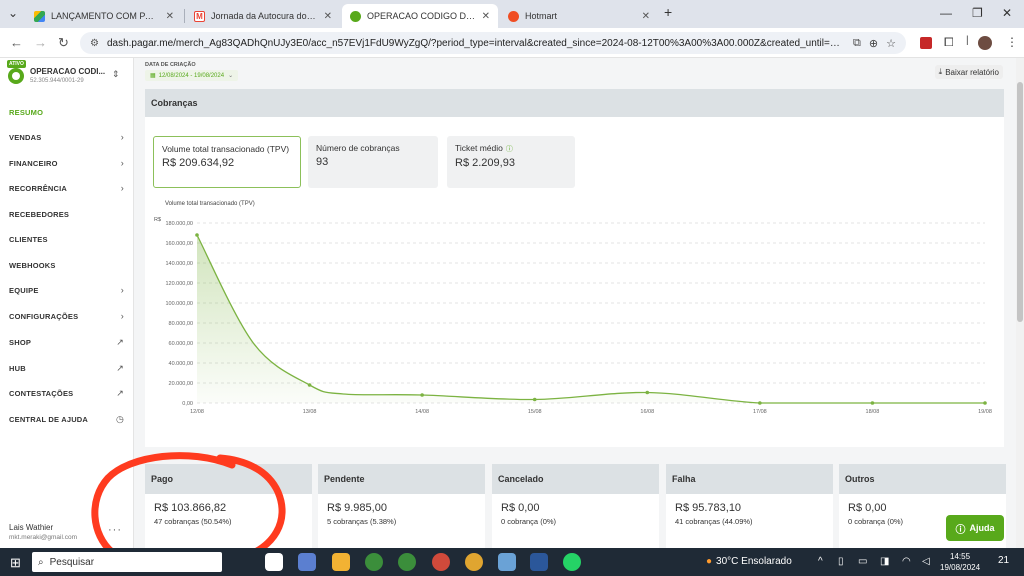 The image size is (1024, 576). I want to click on sidebar-item-label: VENDAS, so click(25, 137).